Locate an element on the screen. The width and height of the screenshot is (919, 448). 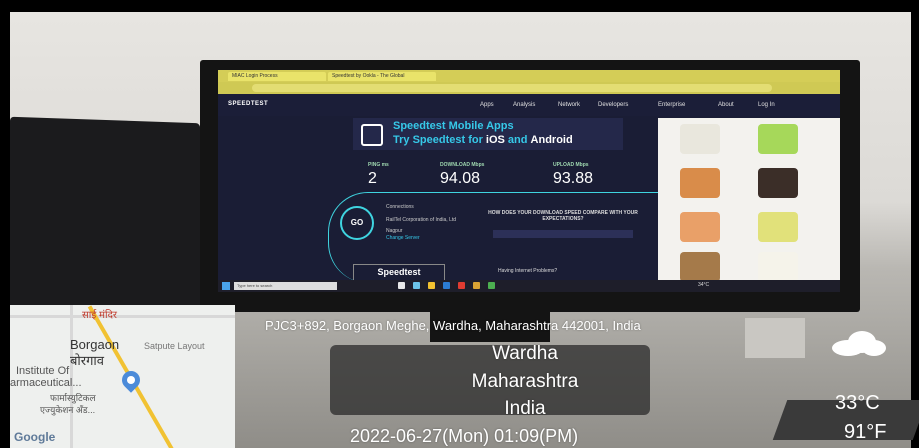
nav-item: Apps is located at coordinates (487, 105).